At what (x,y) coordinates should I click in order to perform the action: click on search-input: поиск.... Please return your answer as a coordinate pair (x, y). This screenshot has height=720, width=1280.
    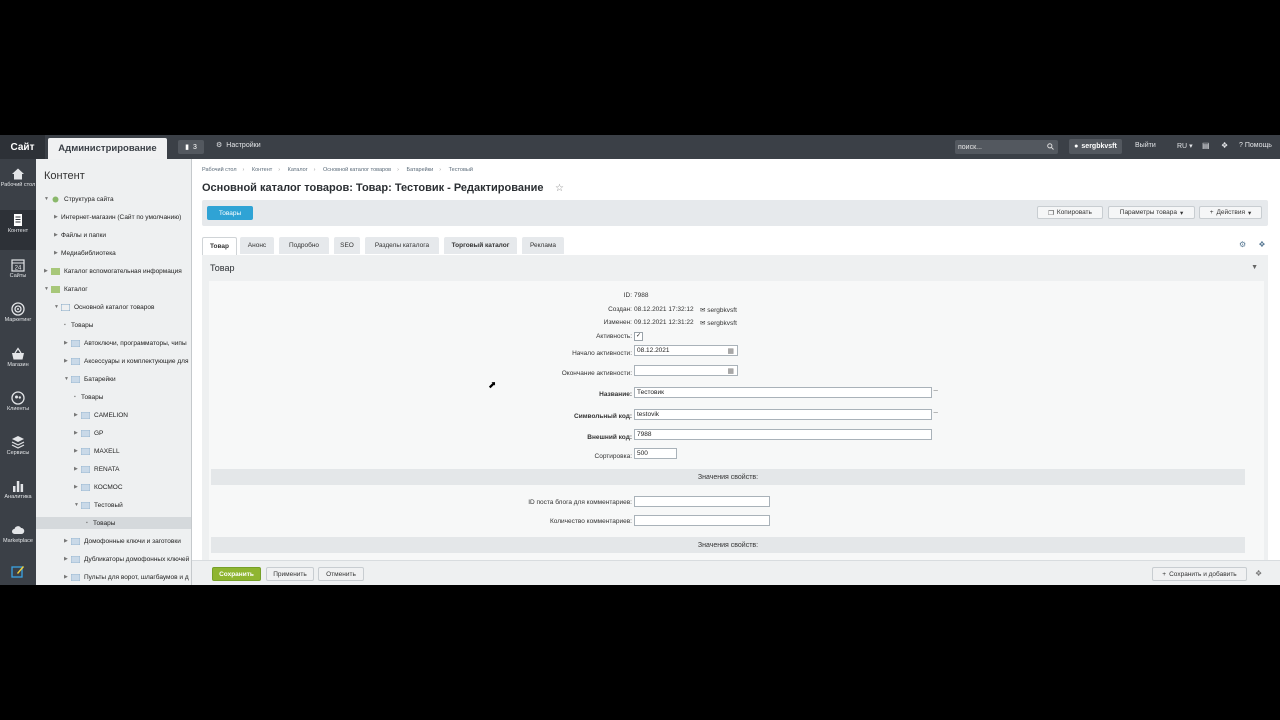
    Looking at the image, I should click on (1006, 147).